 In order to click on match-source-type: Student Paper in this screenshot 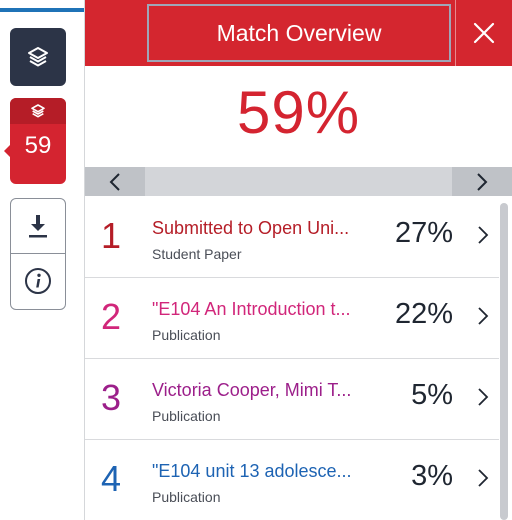, I will do `click(197, 254)`.